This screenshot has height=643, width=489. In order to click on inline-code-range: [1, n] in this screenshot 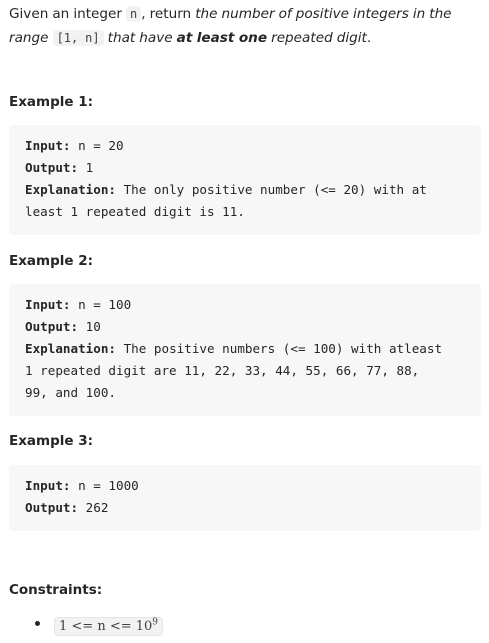, I will do `click(78, 38)`.